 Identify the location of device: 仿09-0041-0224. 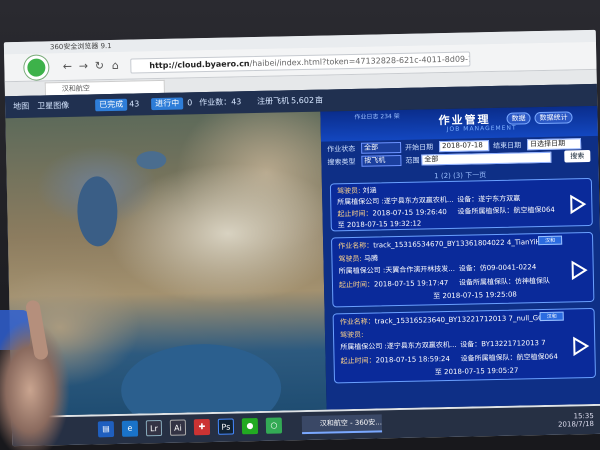
(508, 268).